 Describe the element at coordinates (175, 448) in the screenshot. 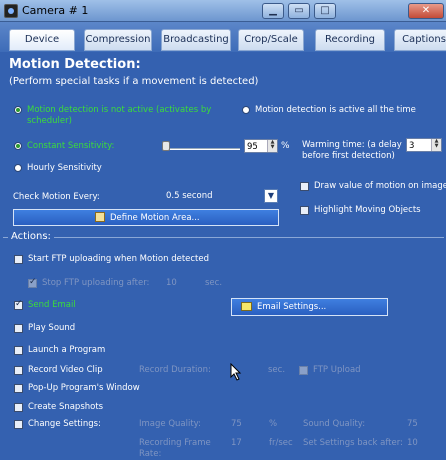

I see `frame-rate-label: Recording Frame Rate:` at that location.